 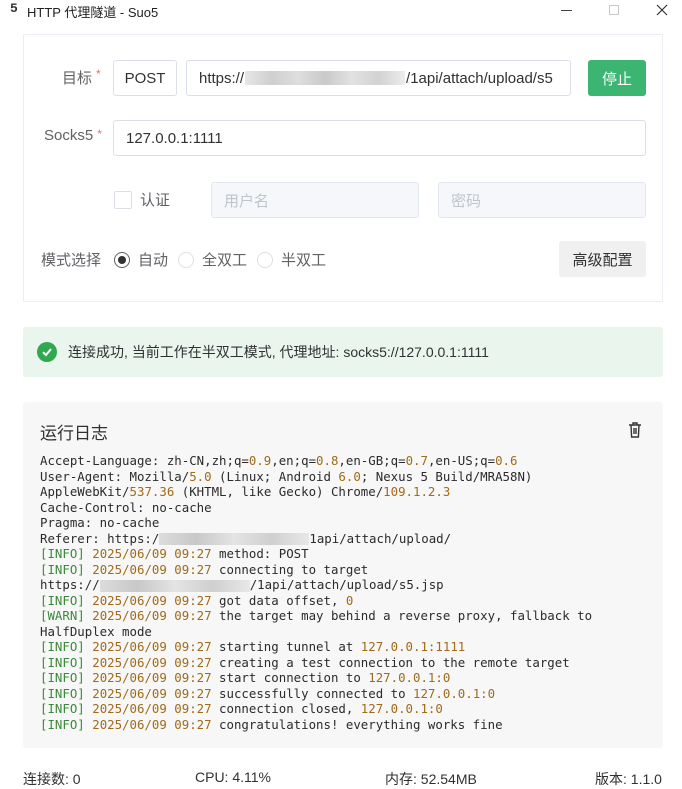 What do you see at coordinates (174, 138) in the screenshot?
I see `socks5-value: 127.0.0.1:1111` at bounding box center [174, 138].